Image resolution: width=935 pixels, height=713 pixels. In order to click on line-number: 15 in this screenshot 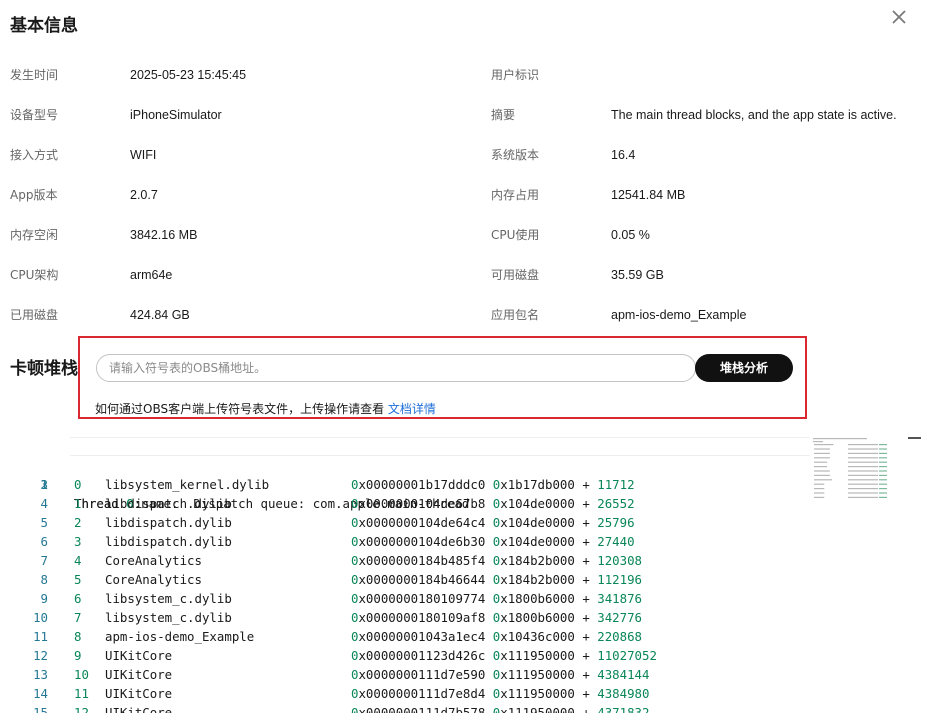, I will do `click(40, 709)`.